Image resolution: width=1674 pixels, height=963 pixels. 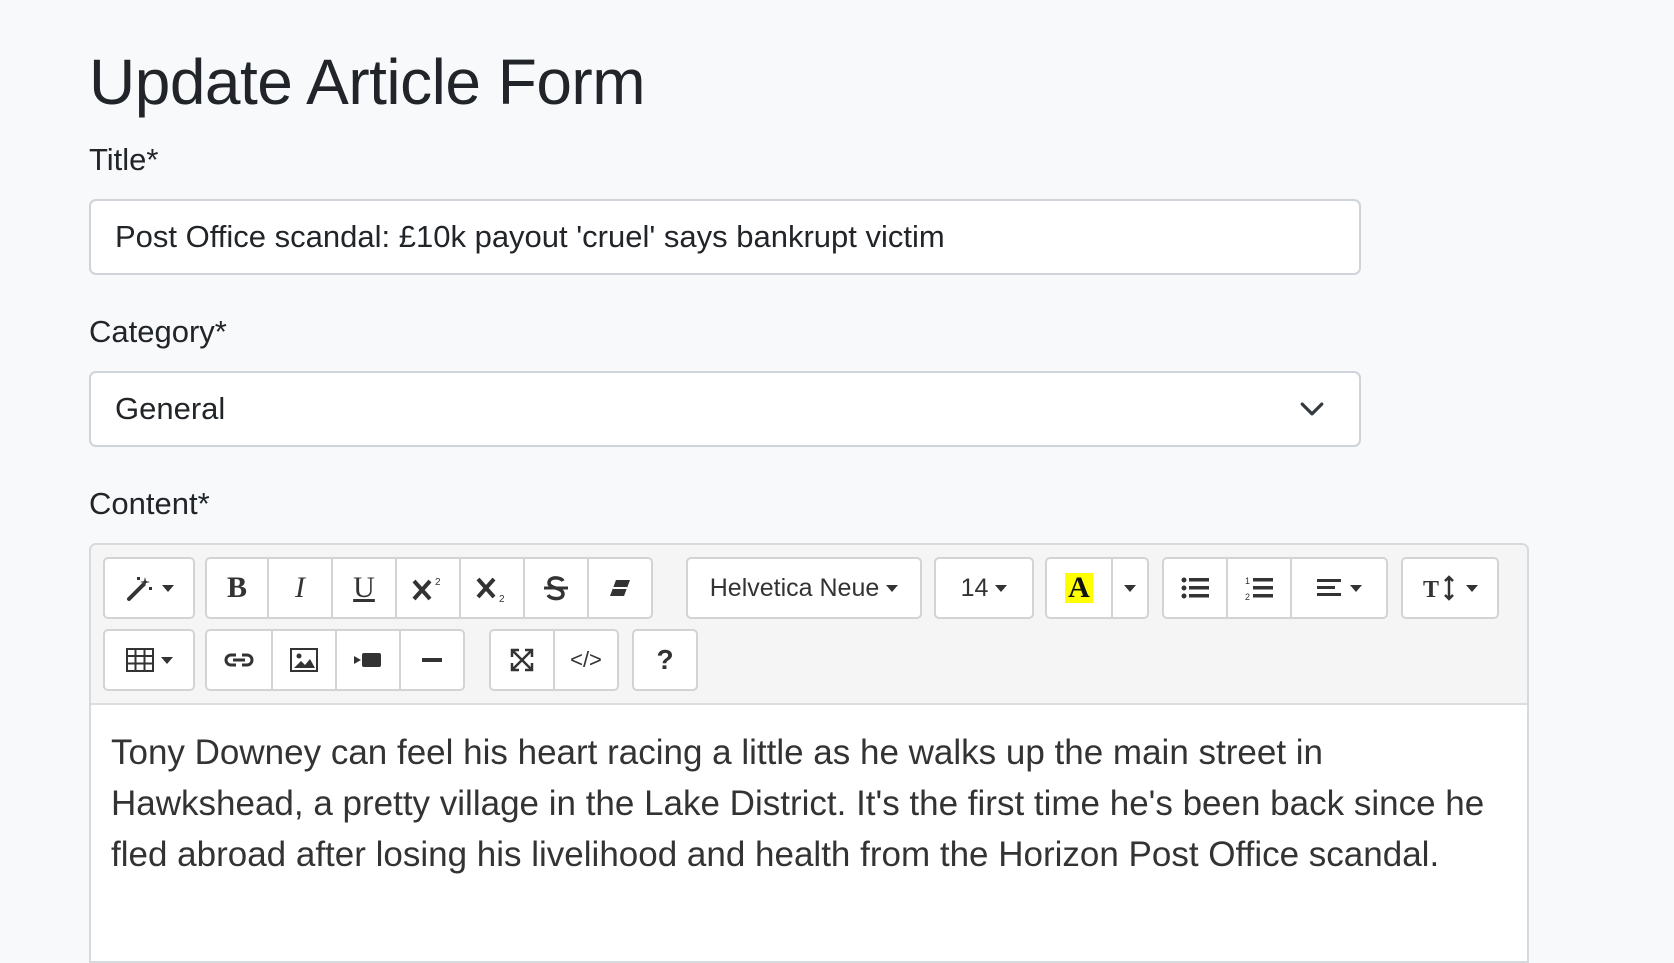 I want to click on line-height-icon: T, so click(x=1438, y=588).